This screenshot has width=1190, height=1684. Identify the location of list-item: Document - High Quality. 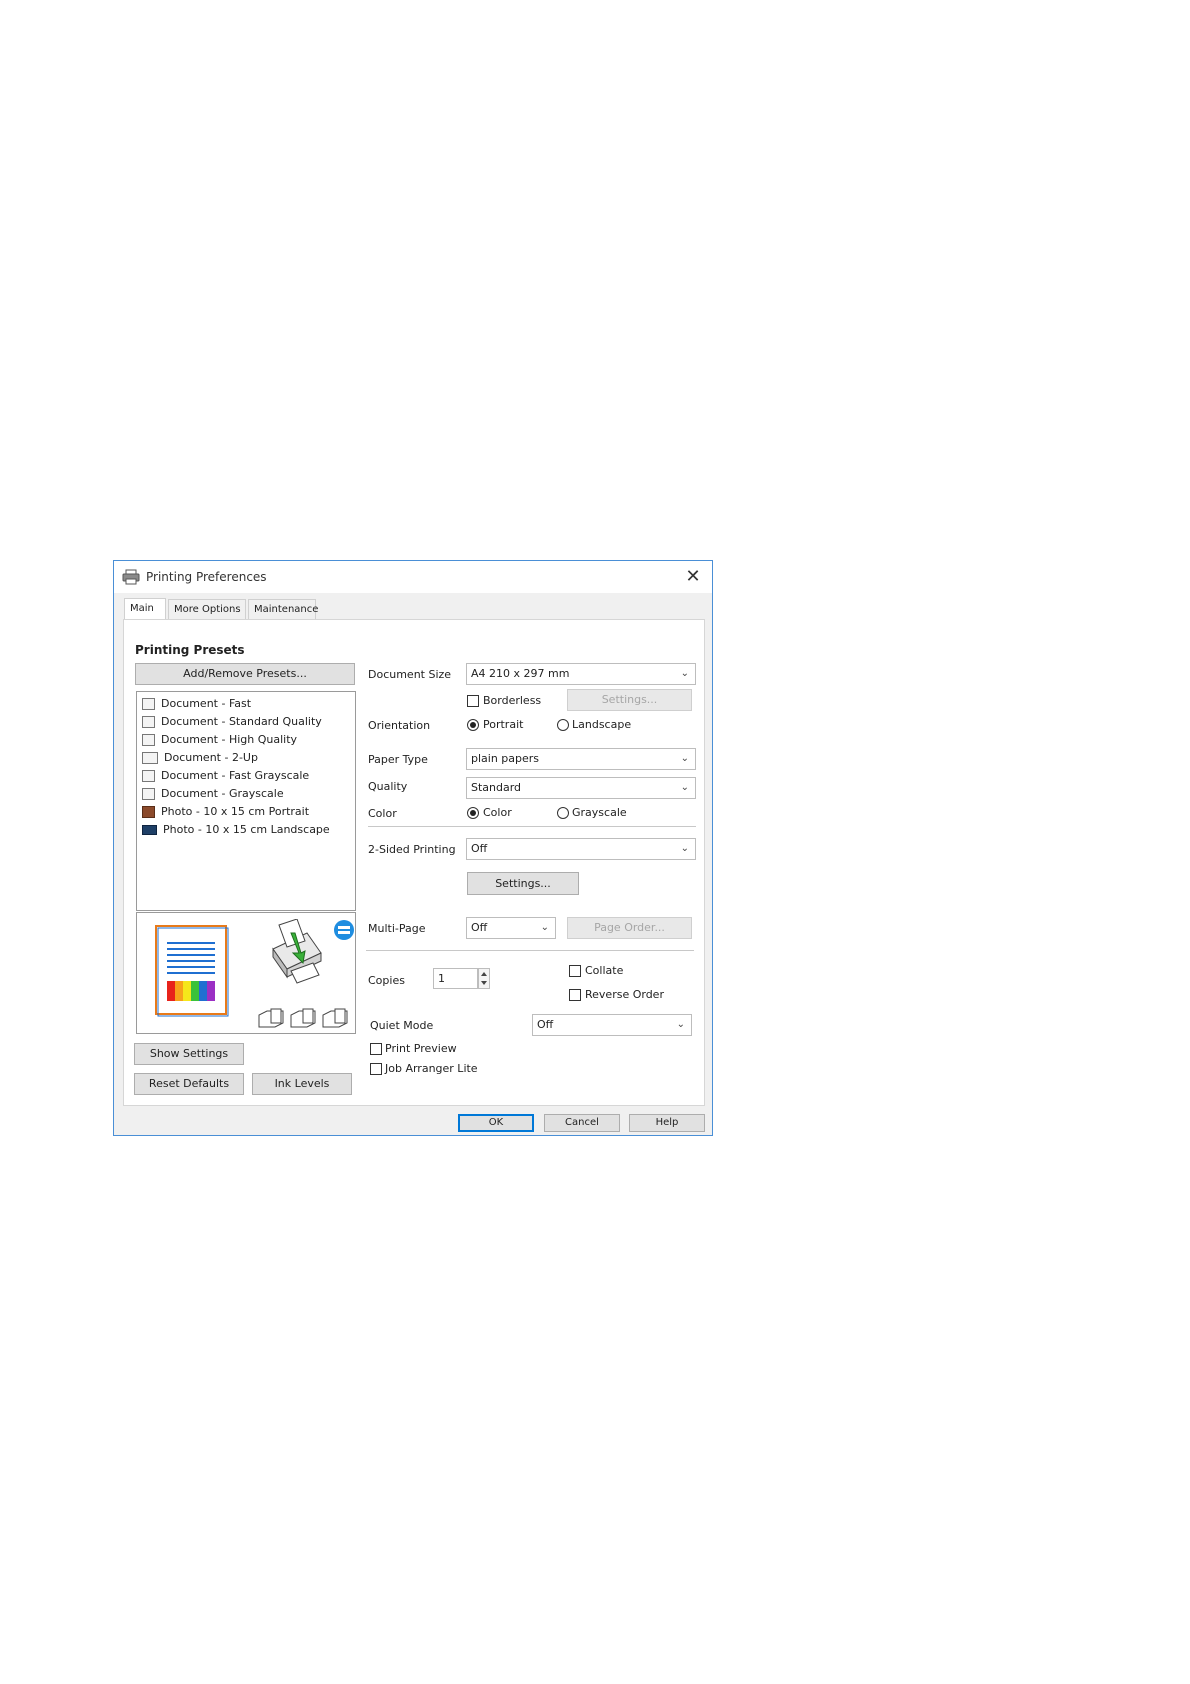
(219, 739).